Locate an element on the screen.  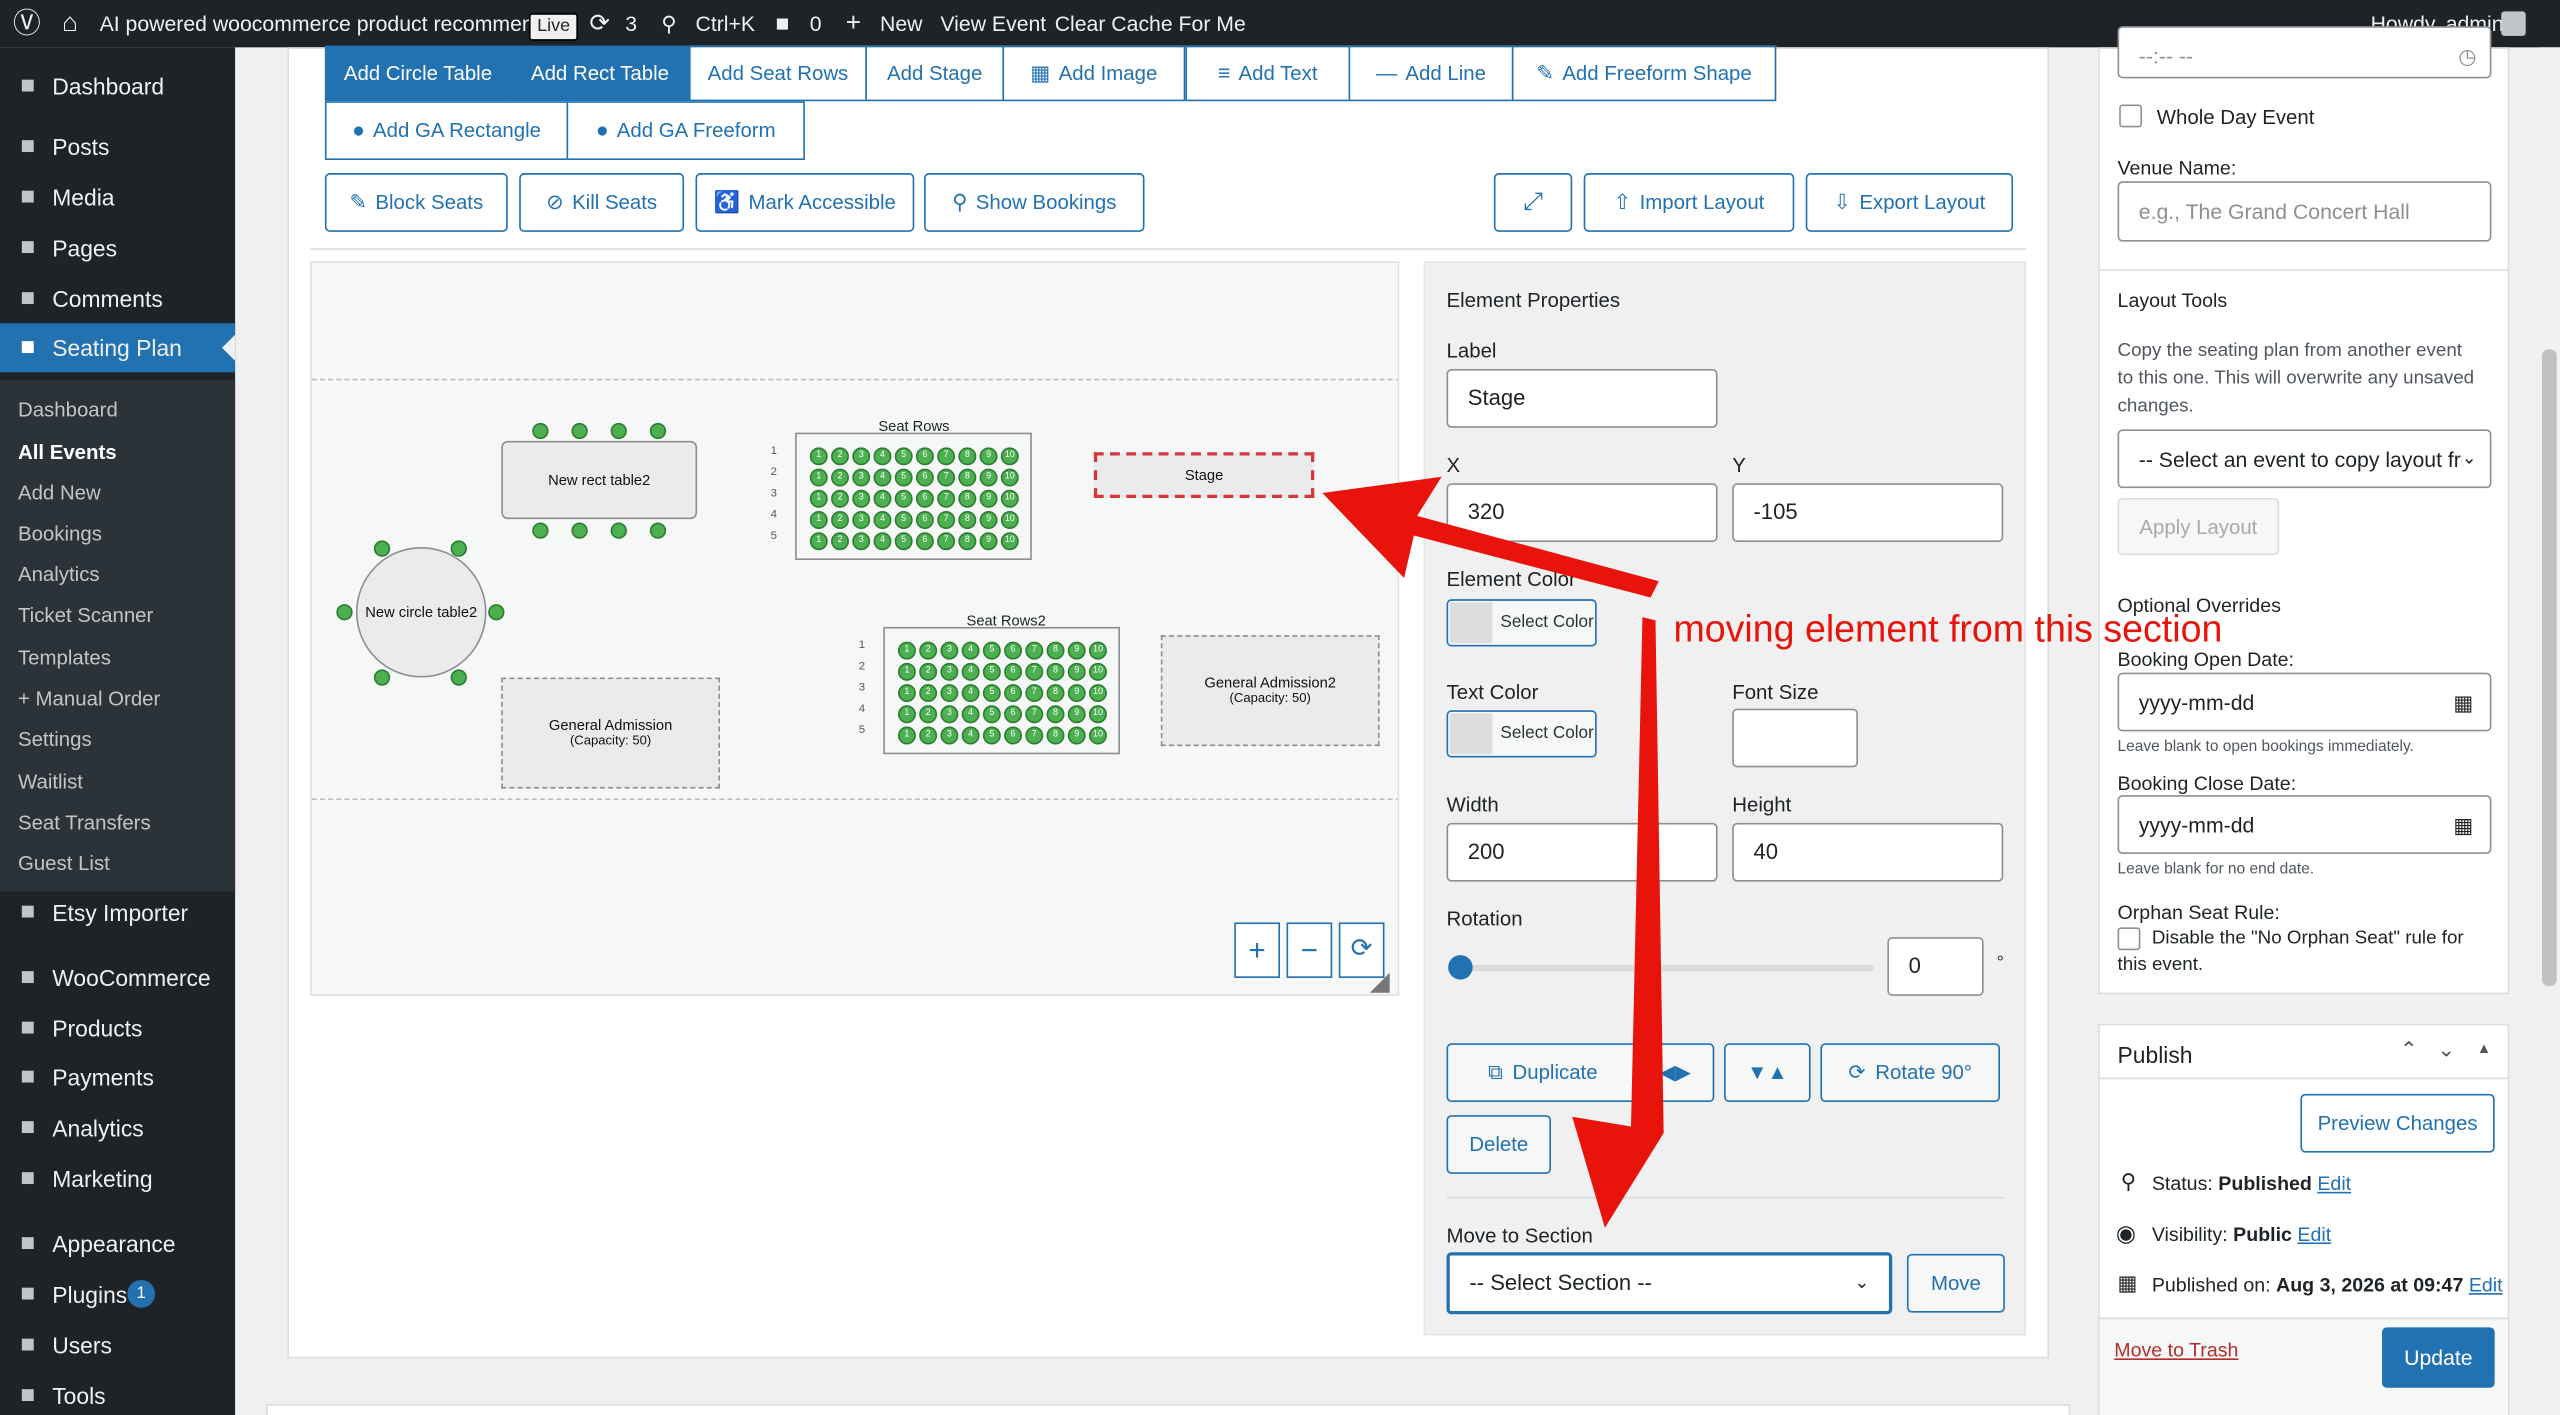
annotation-arrows is located at coordinates (1493, 852).